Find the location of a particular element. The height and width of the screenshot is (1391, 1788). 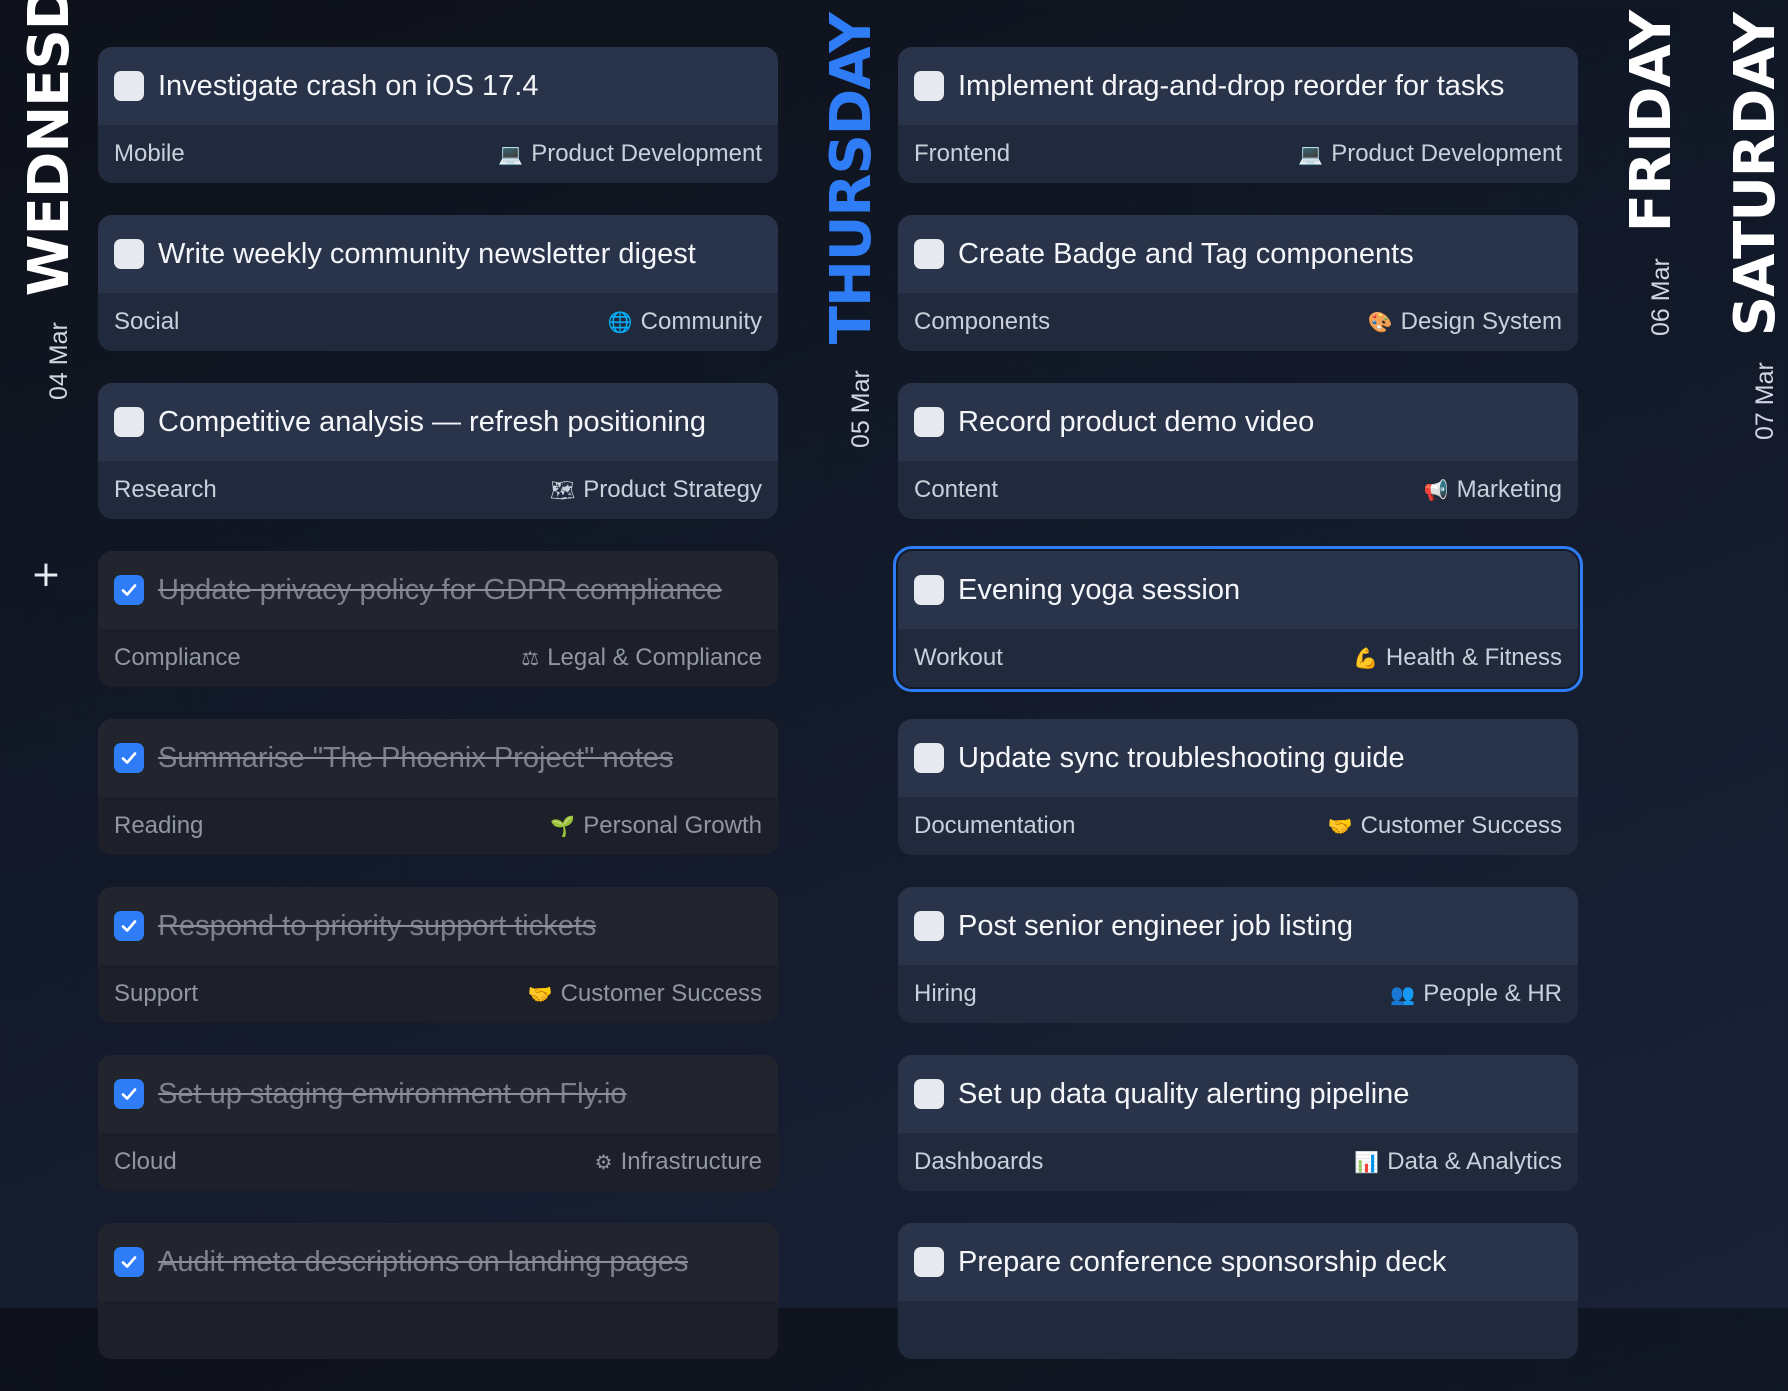

task-card-header: Write weekly community newsletter digest is located at coordinates (438, 254).